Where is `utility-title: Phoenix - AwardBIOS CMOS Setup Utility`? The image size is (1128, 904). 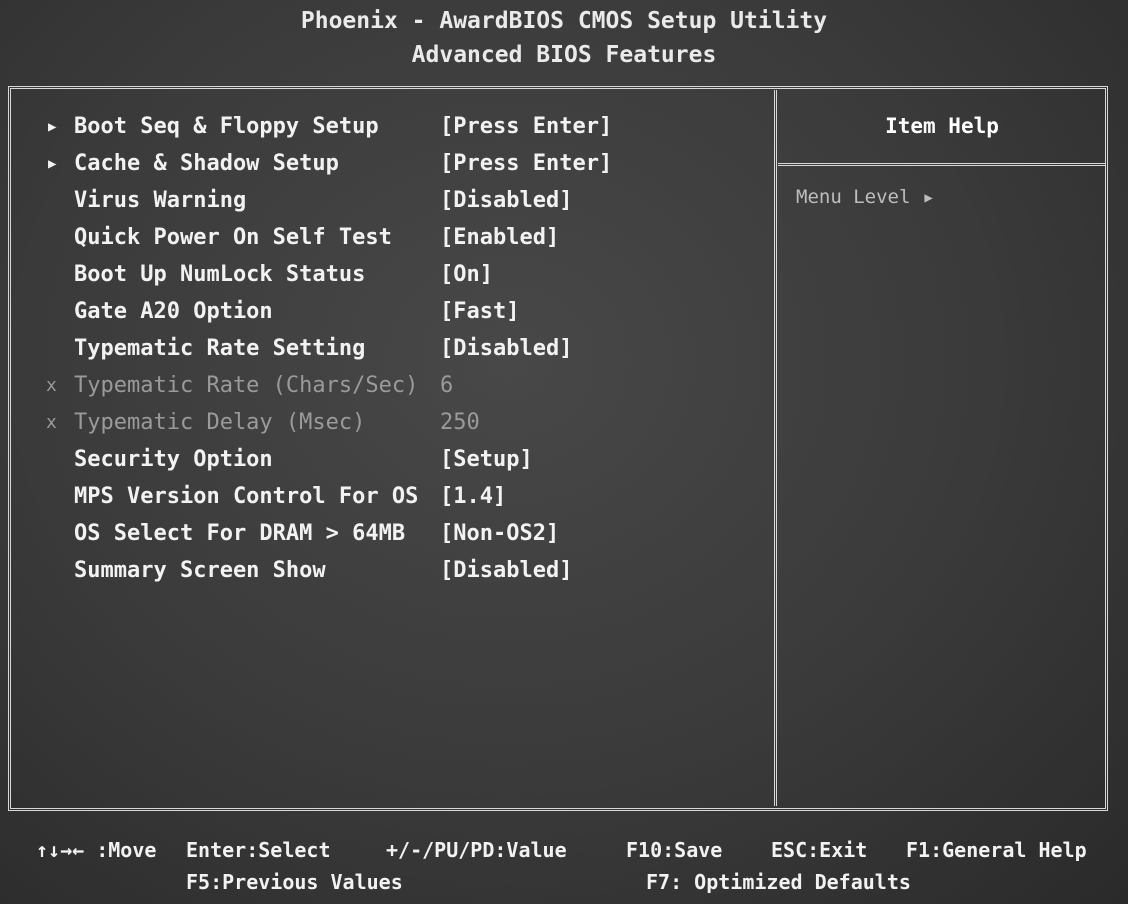 utility-title: Phoenix - AwardBIOS CMOS Setup Utility is located at coordinates (564, 21).